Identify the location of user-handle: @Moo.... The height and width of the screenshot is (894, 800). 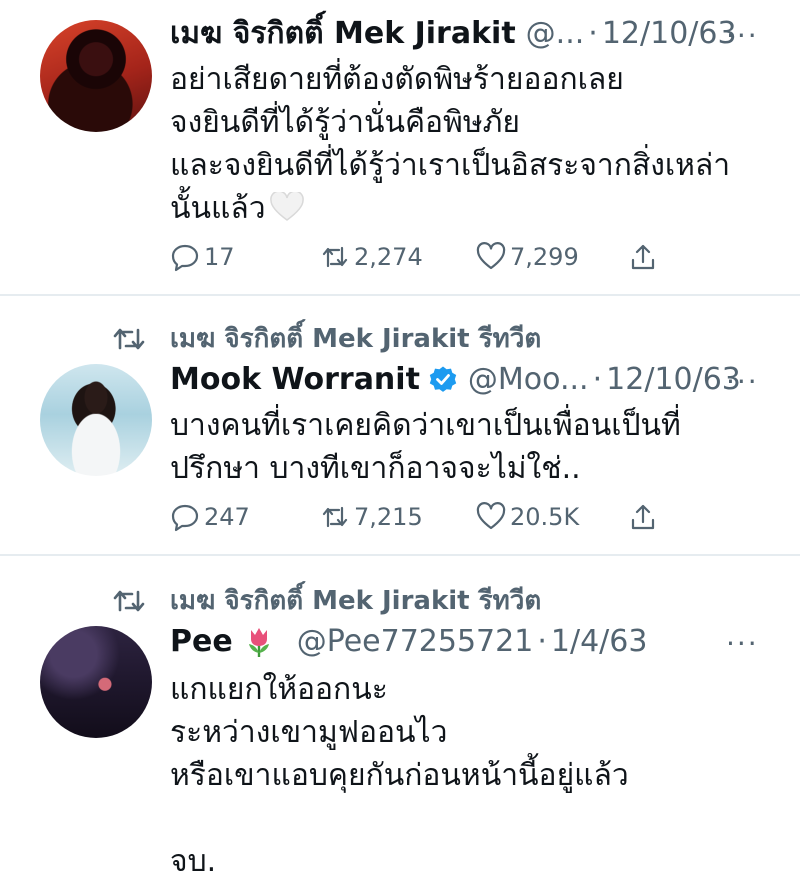
(528, 380).